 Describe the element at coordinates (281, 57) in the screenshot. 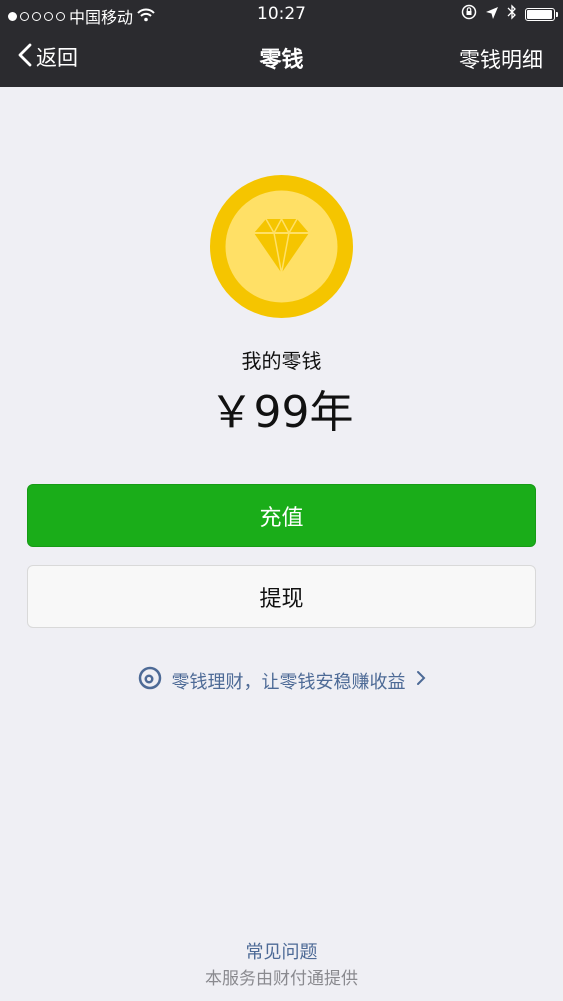

I see `navigation-bar: 返回 零钱 零钱明细` at that location.